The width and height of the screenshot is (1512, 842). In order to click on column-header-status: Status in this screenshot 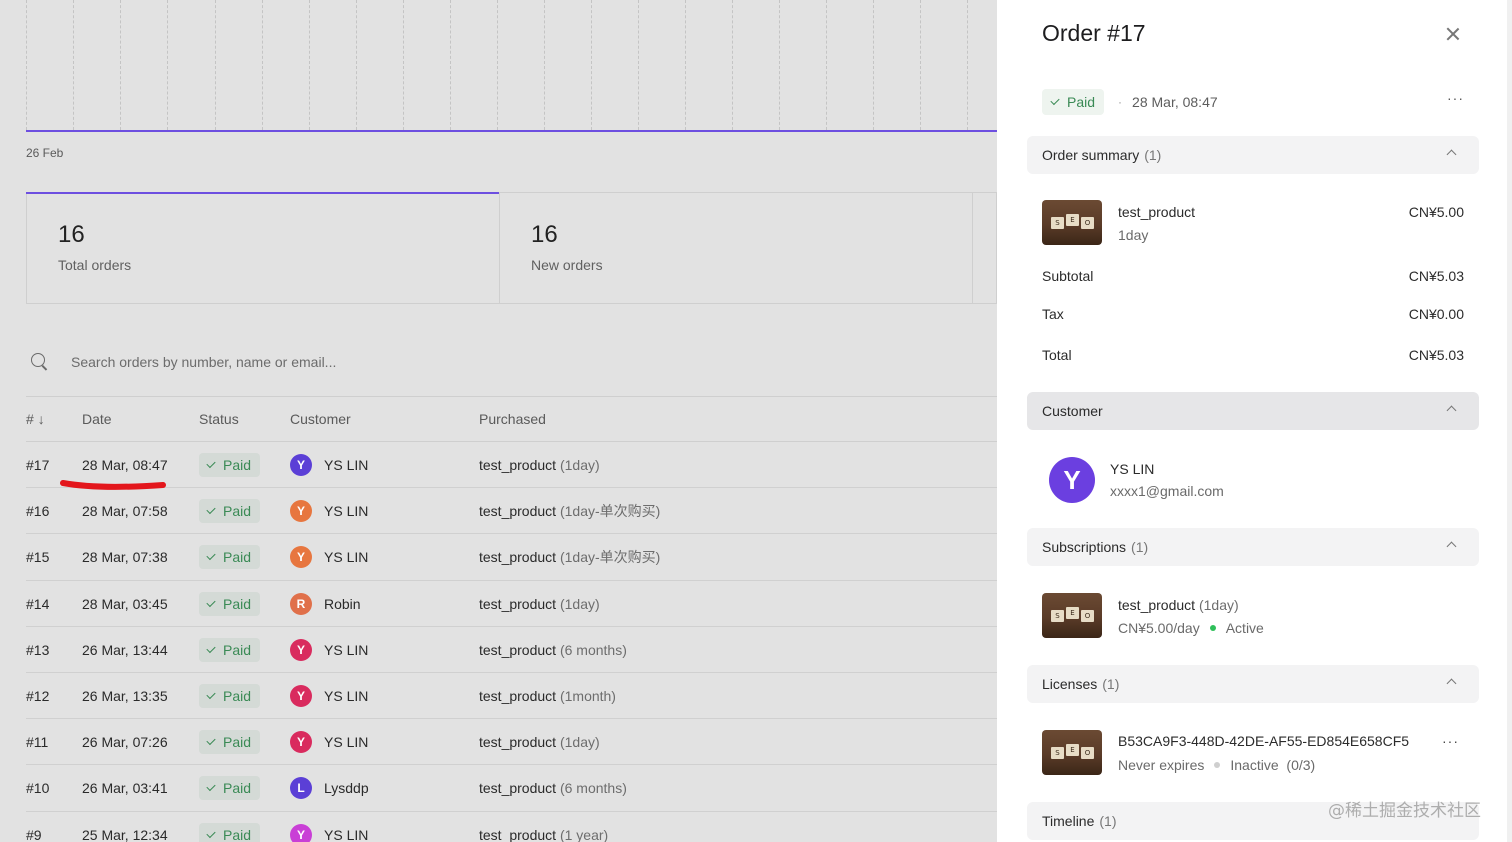, I will do `click(219, 419)`.